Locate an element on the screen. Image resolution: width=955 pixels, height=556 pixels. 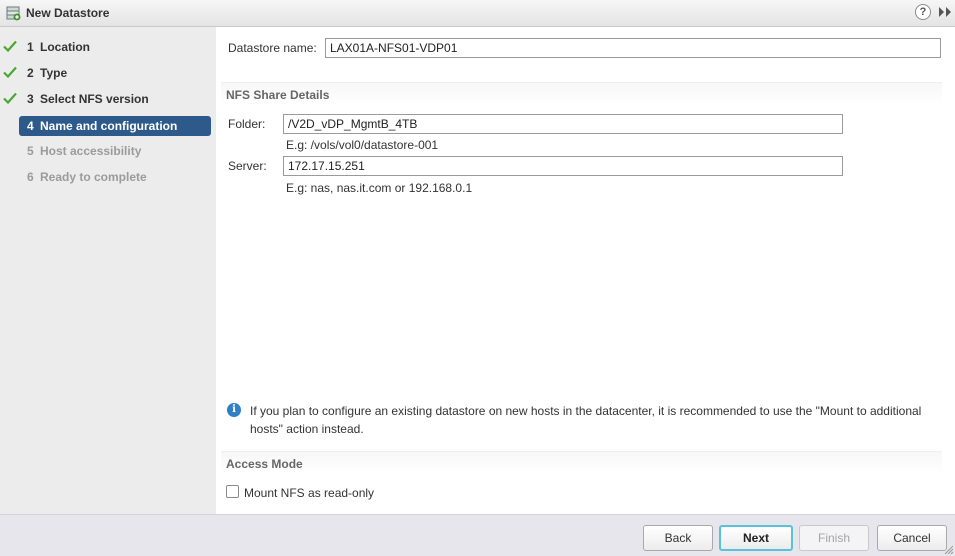
folder-label: Folder: is located at coordinates (247, 124).